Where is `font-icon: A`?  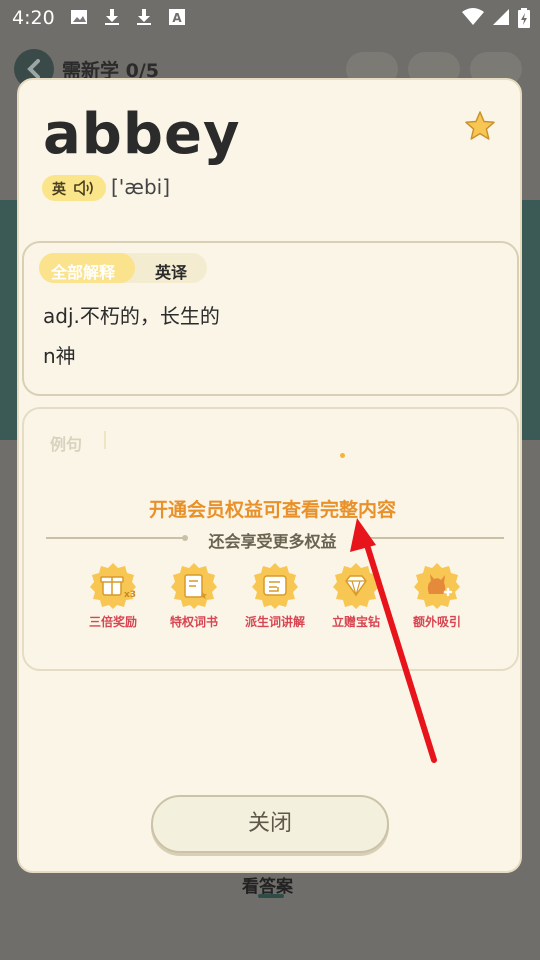
font-icon: A is located at coordinates (177, 17).